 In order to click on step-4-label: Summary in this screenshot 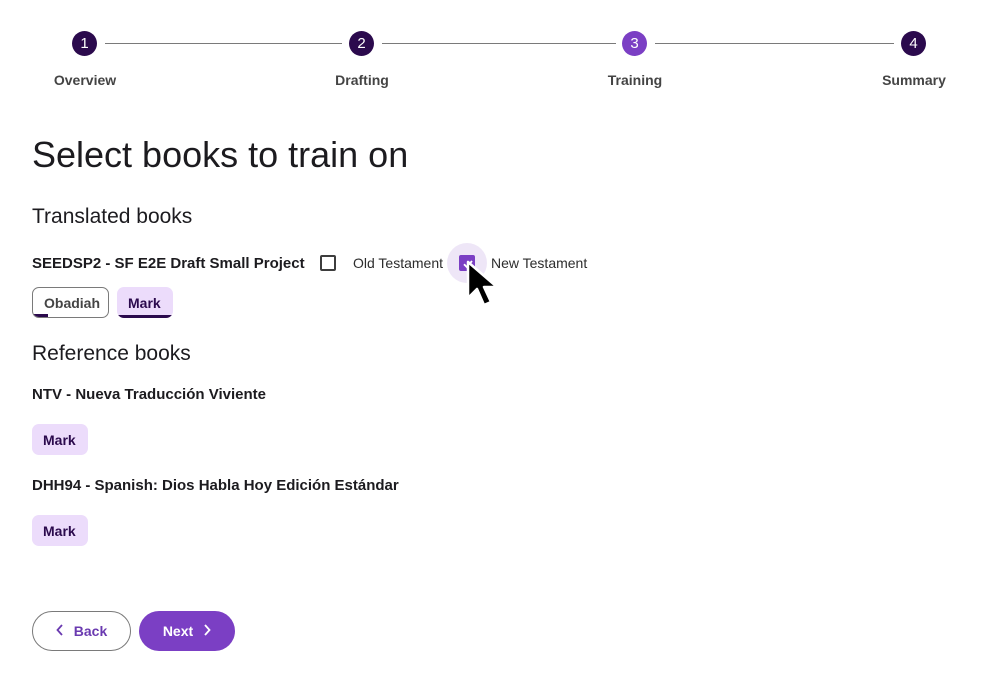, I will do `click(914, 80)`.